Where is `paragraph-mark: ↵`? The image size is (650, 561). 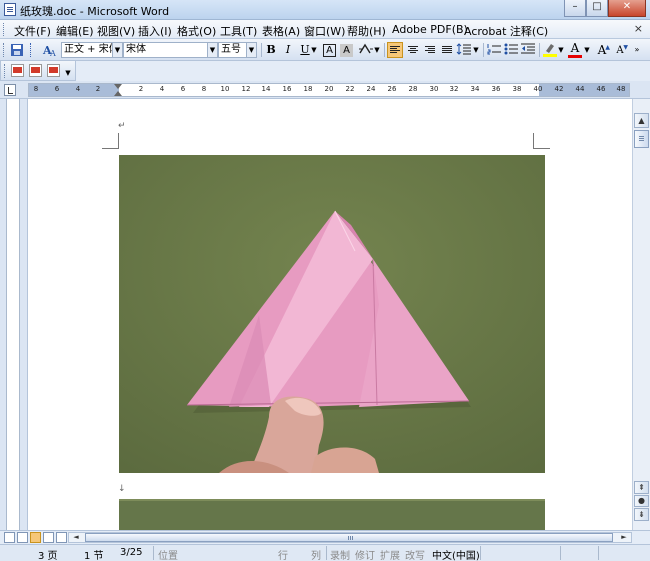 paragraph-mark: ↵ is located at coordinates (122, 126).